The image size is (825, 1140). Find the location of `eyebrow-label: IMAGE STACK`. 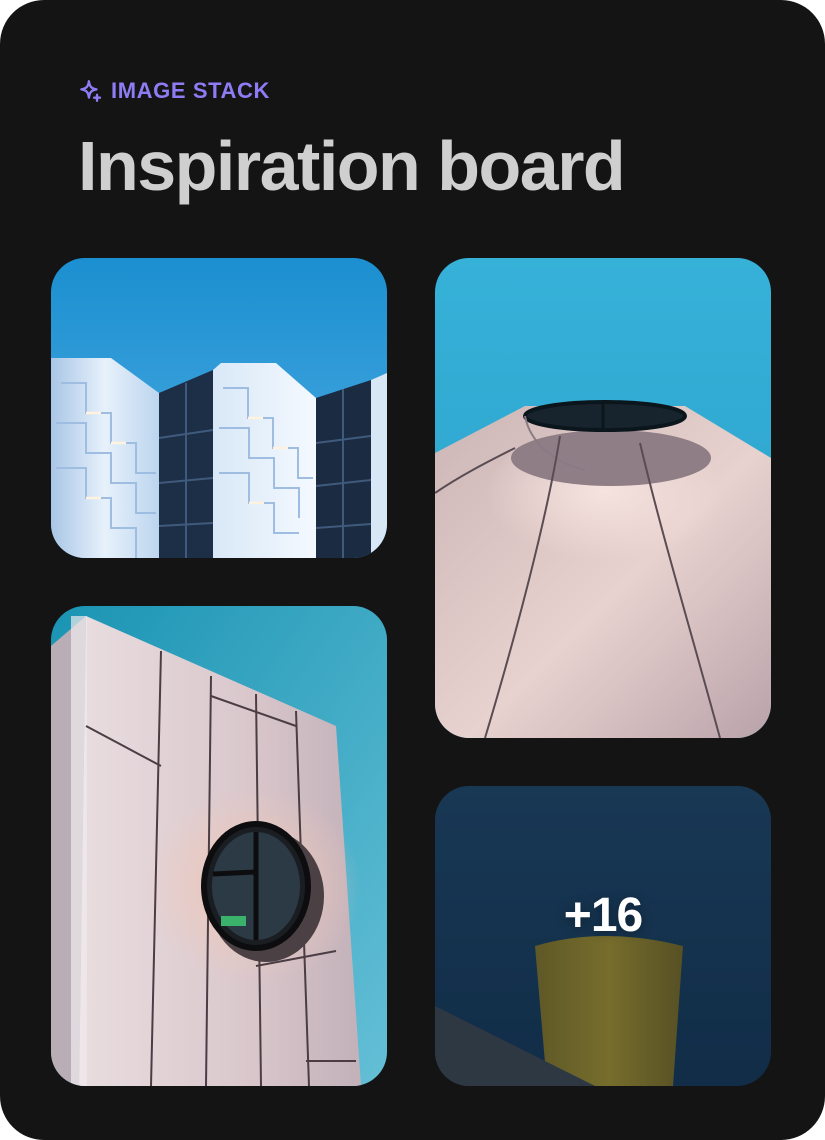

eyebrow-label: IMAGE STACK is located at coordinates (190, 90).